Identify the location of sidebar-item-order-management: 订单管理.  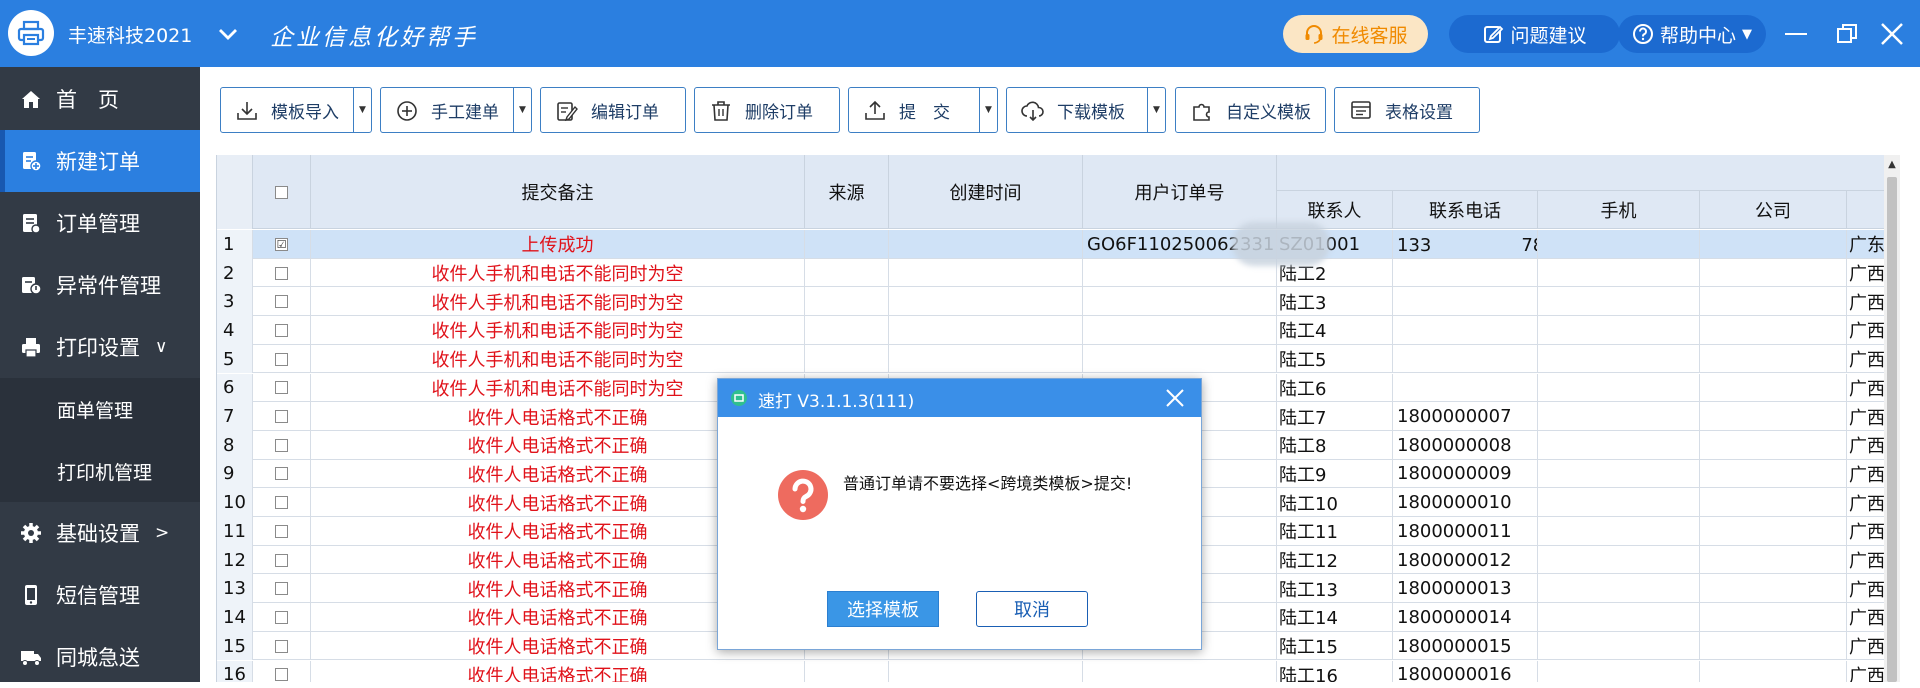
(100, 223).